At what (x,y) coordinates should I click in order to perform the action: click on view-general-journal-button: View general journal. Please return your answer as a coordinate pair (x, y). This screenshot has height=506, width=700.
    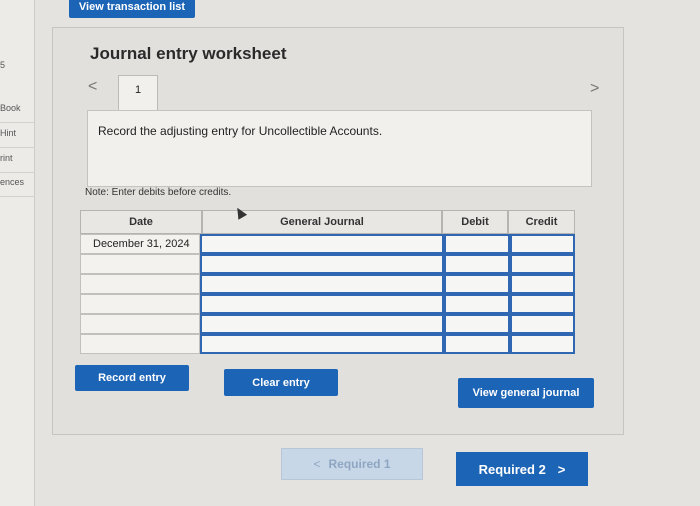
    Looking at the image, I should click on (526, 393).